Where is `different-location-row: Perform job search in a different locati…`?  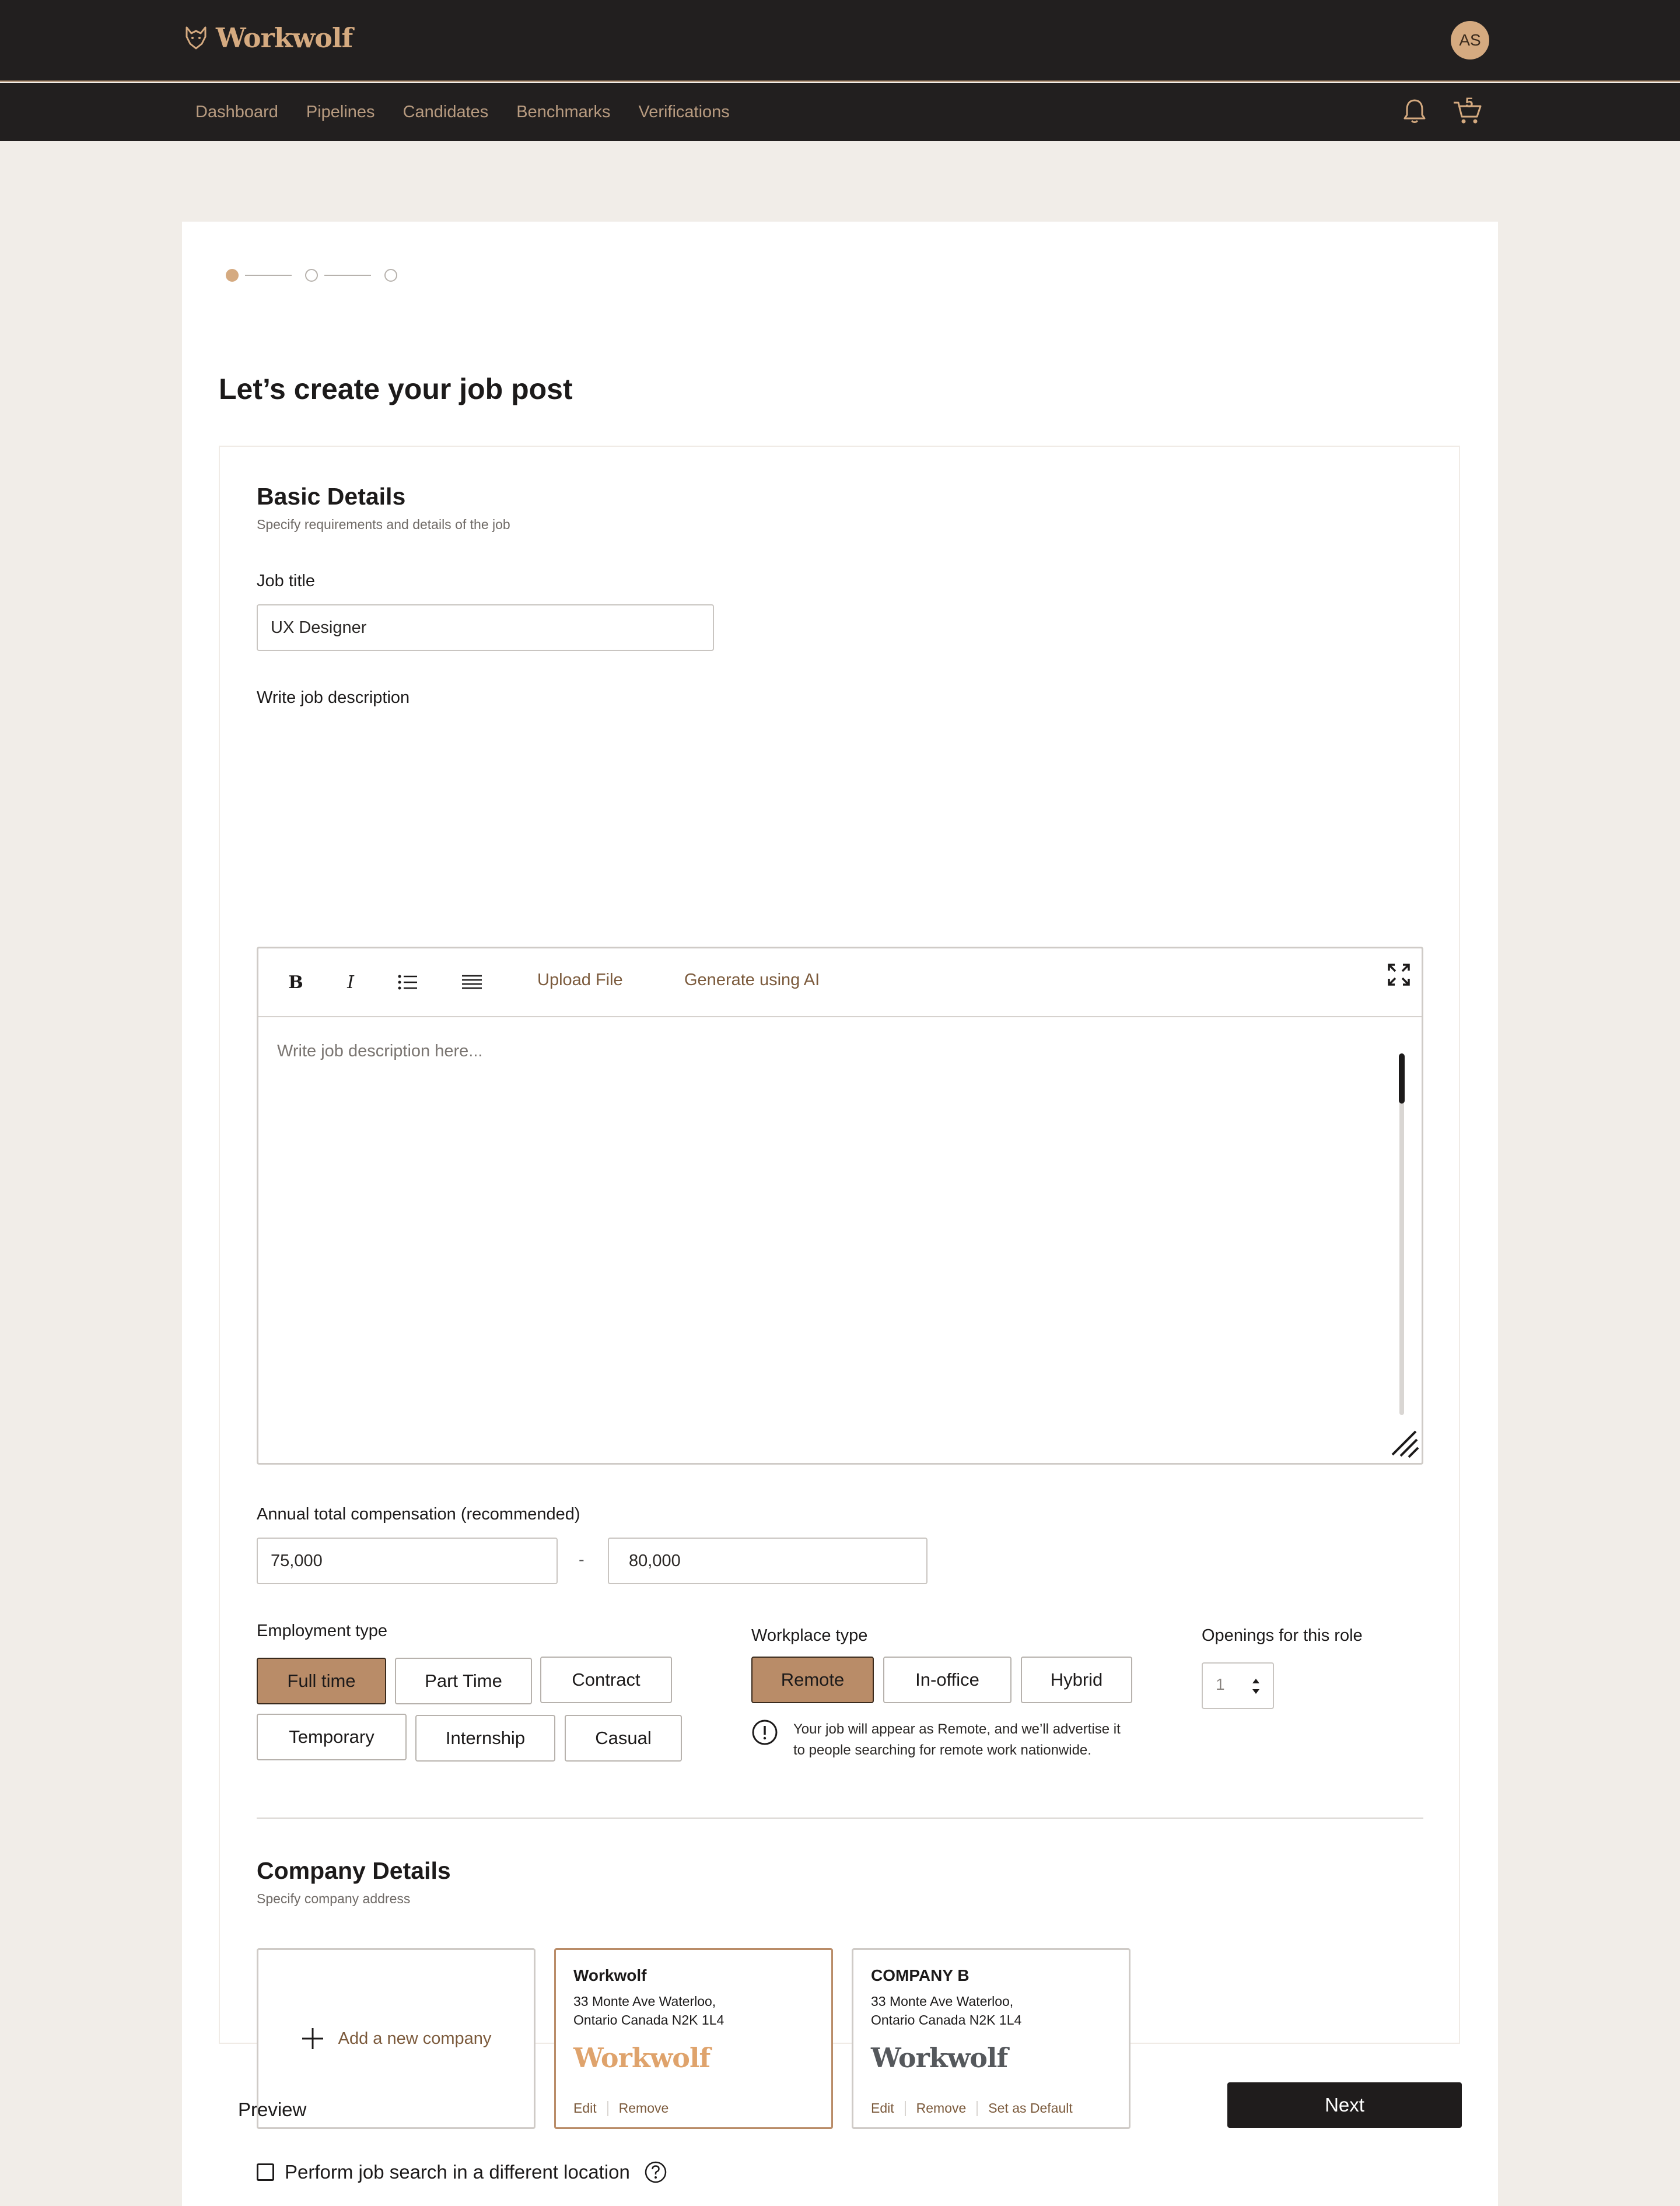
different-location-row: Perform job search in a different locati… is located at coordinates (462, 2172).